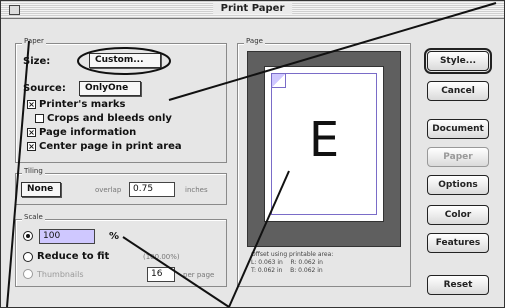 The width and height of the screenshot is (505, 308). Describe the element at coordinates (67, 236) in the screenshot. I see `scale-percent-input: 100` at that location.